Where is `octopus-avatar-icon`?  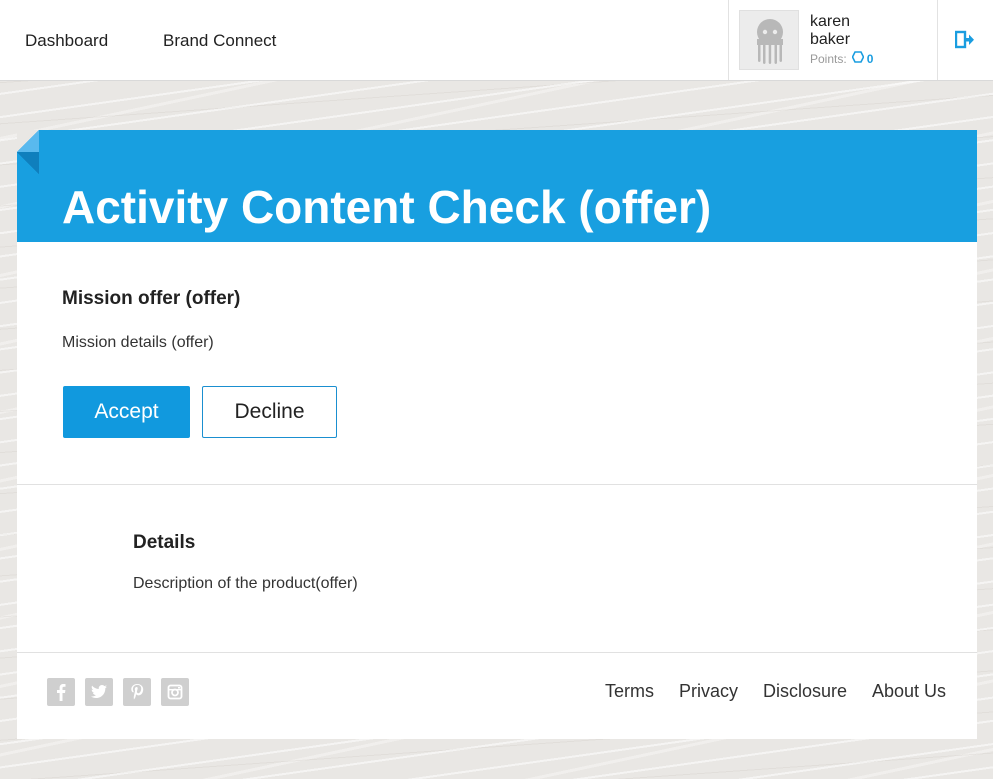
octopus-avatar-icon is located at coordinates (770, 41).